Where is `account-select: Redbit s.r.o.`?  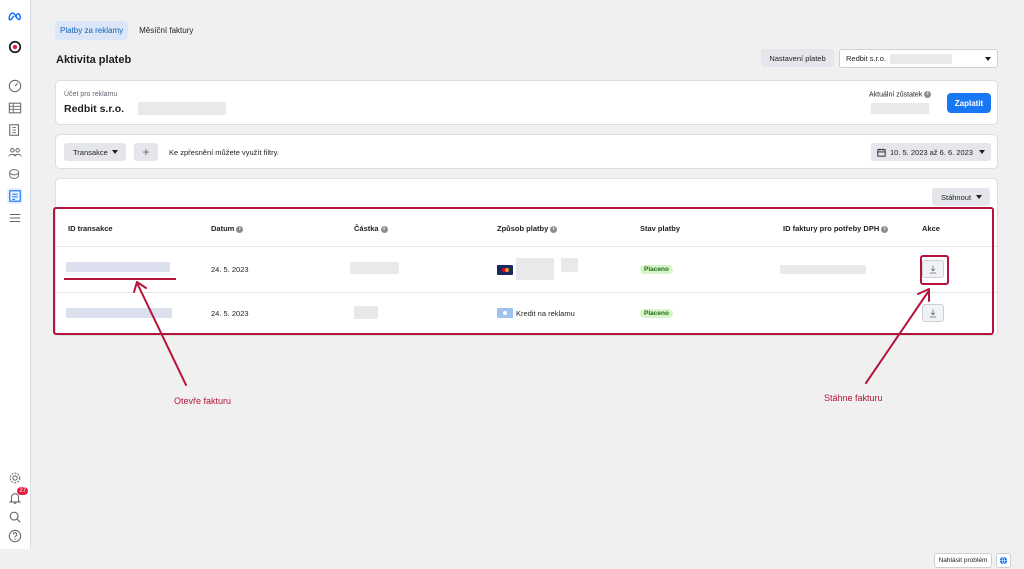
account-select: Redbit s.r.o. is located at coordinates (918, 58).